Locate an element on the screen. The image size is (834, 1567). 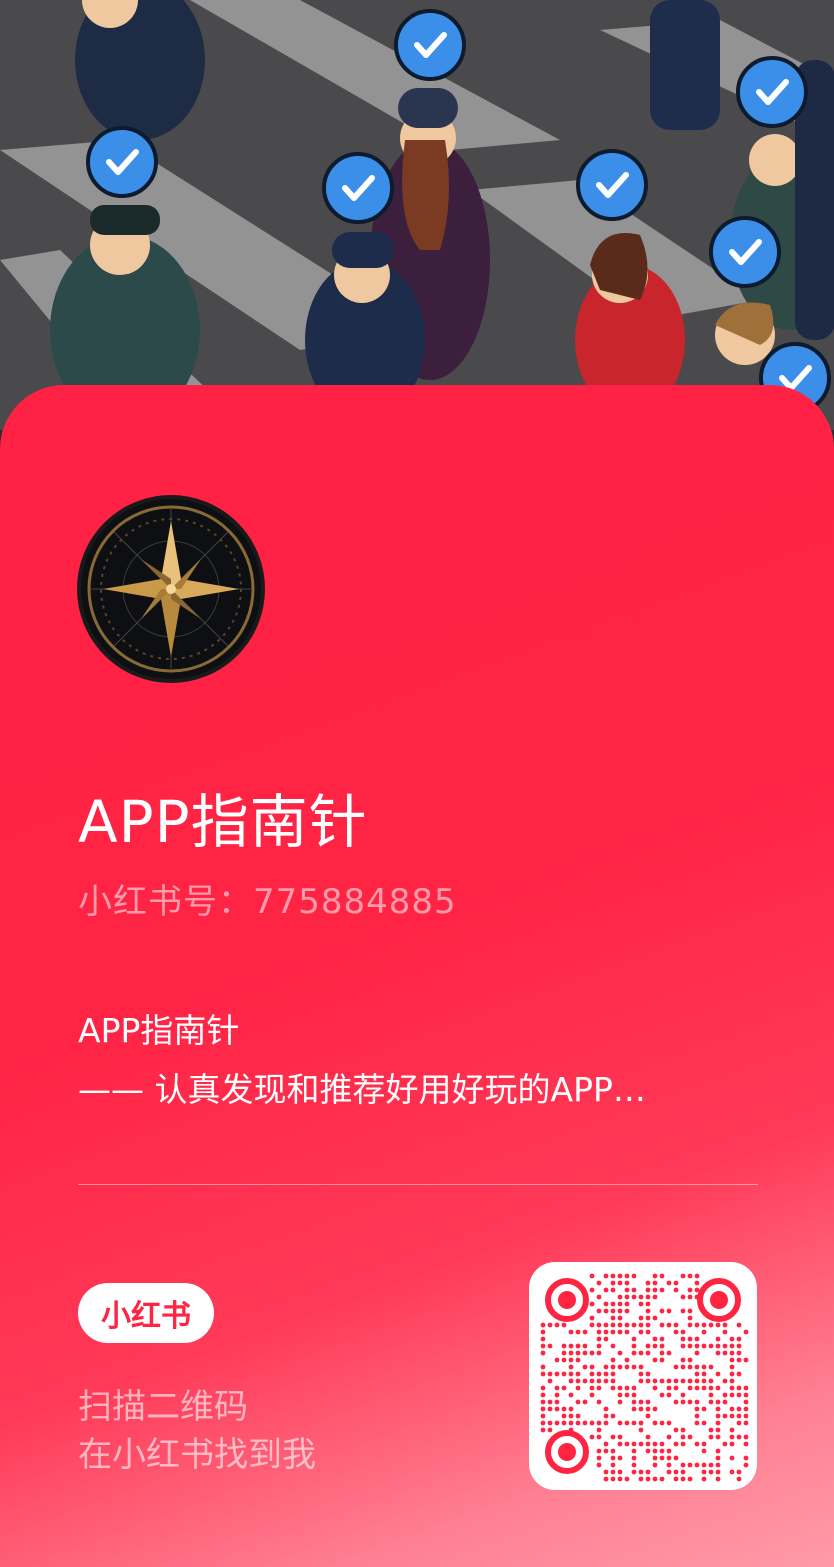
nickname: APP指南针 is located at coordinates (223, 822).